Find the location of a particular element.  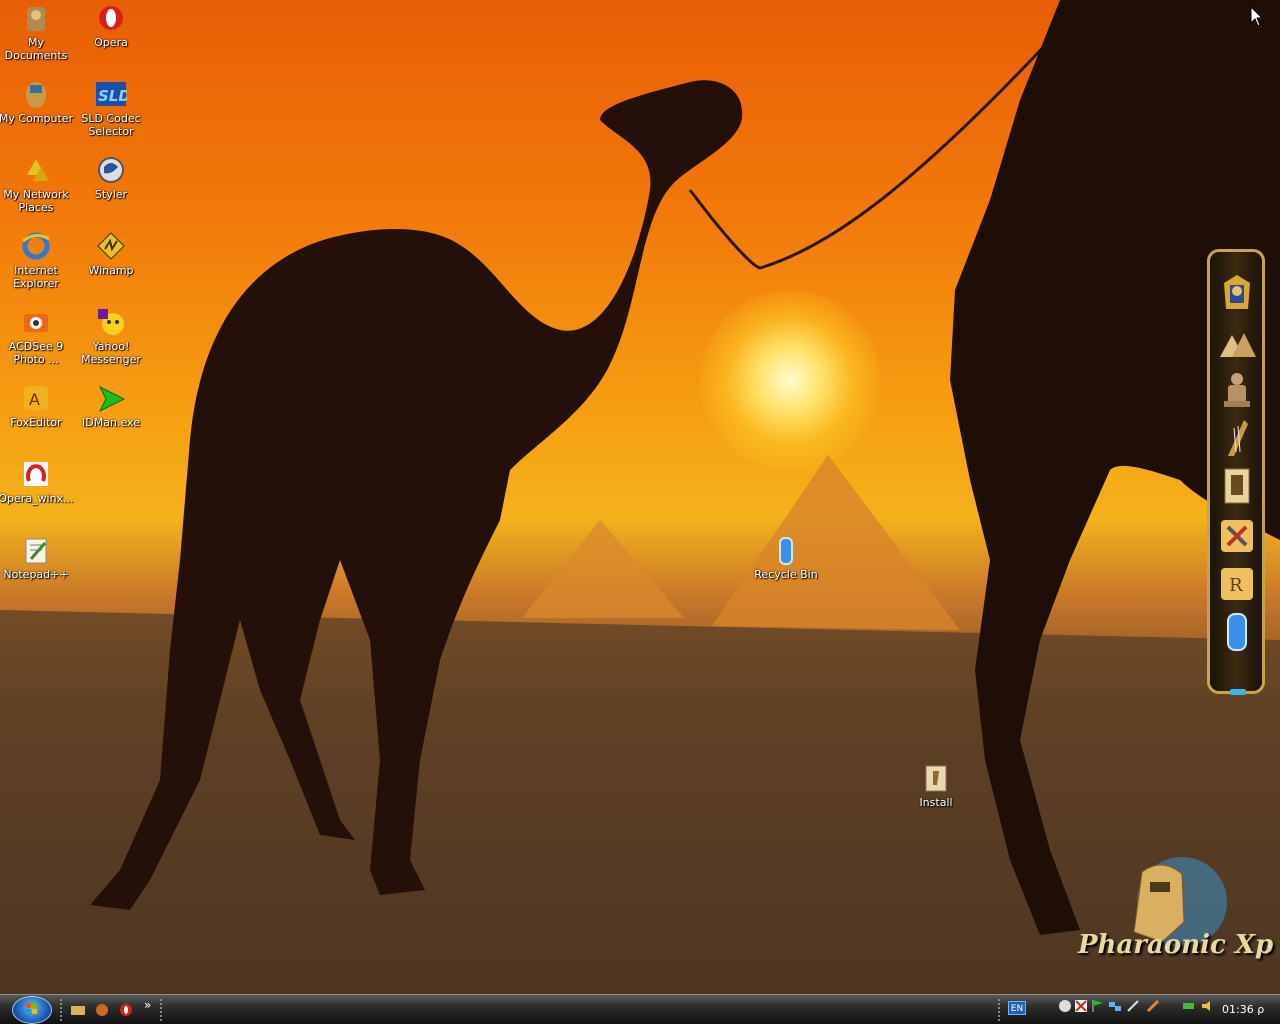

icon-label: Notepad++ is located at coordinates (36, 574).